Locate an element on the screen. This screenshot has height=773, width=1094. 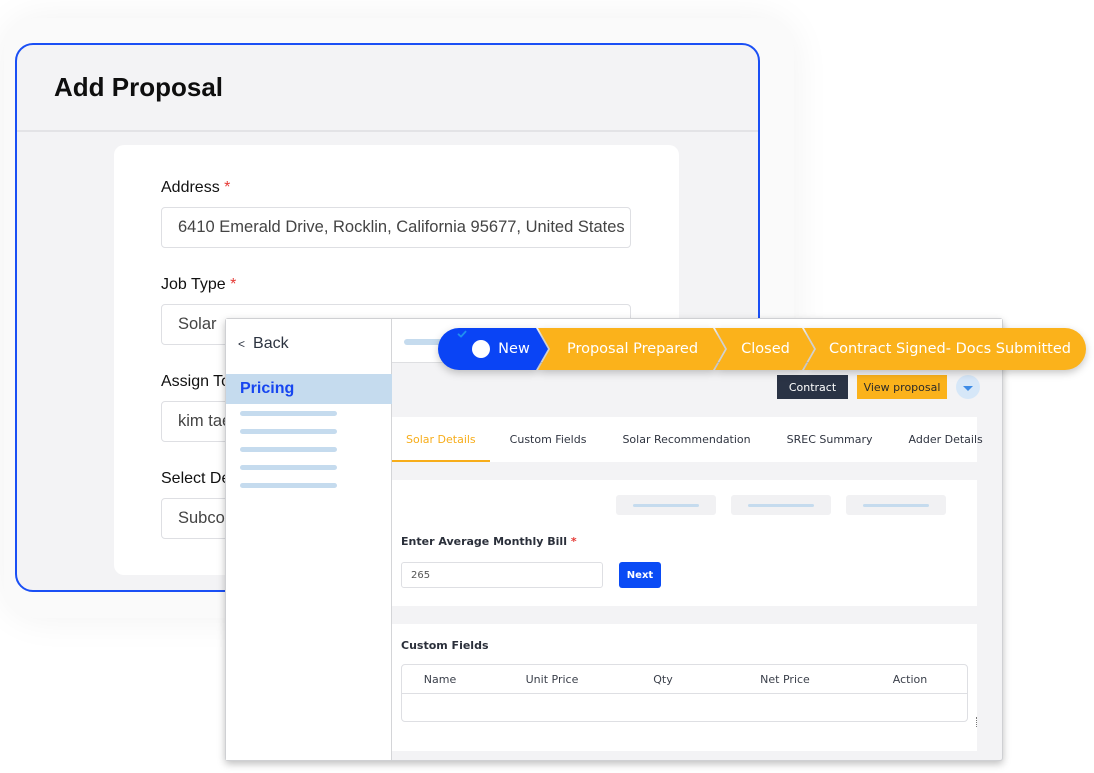
proposal-header: Add Proposal is located at coordinates (387, 88).